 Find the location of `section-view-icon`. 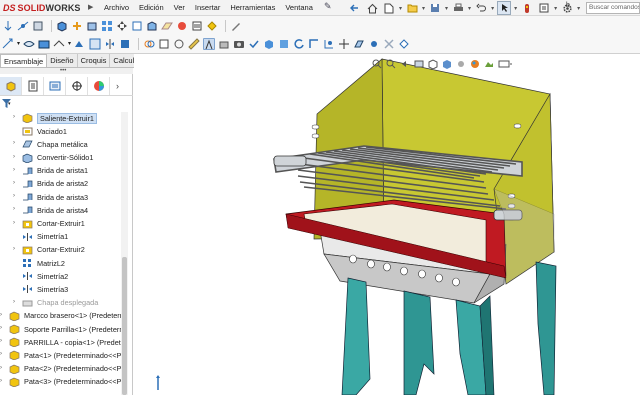

section-view-icon is located at coordinates (419, 64).